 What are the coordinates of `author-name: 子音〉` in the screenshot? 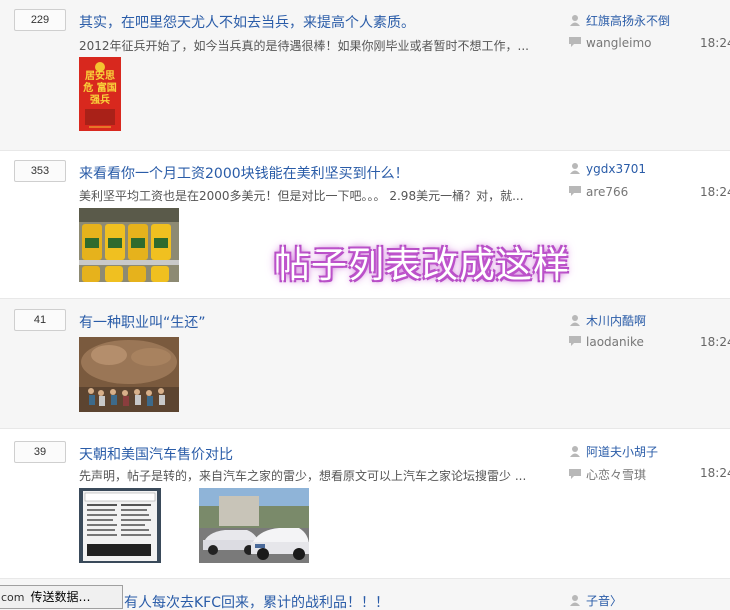 It's located at (604, 601).